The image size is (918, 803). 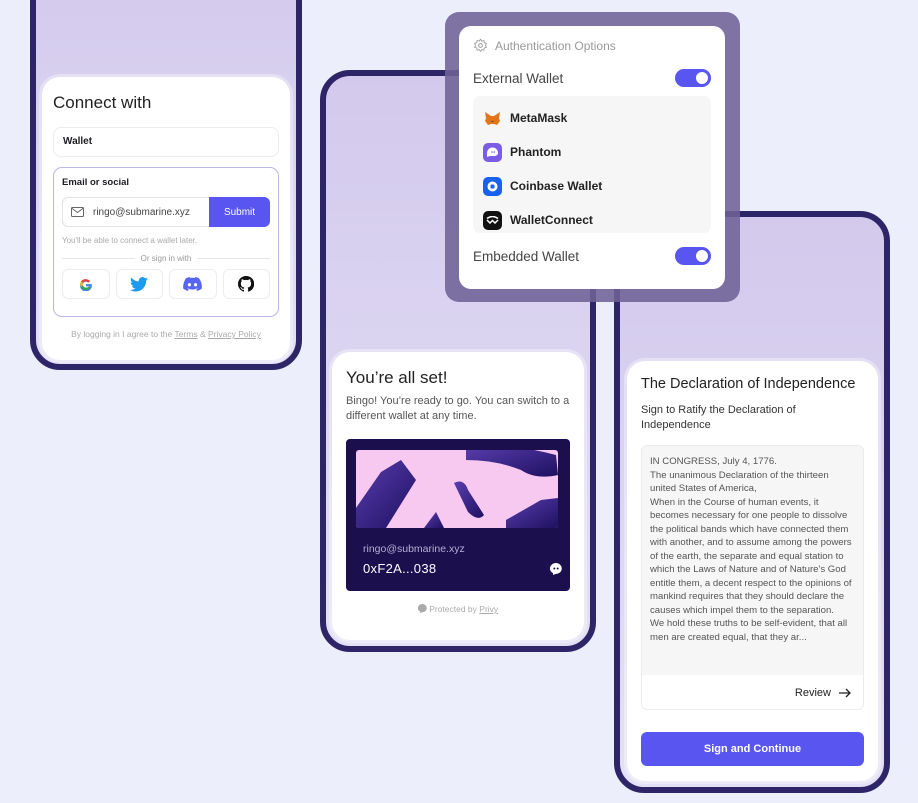 I want to click on wallet-address: 0xF2A...038, so click(x=400, y=568).